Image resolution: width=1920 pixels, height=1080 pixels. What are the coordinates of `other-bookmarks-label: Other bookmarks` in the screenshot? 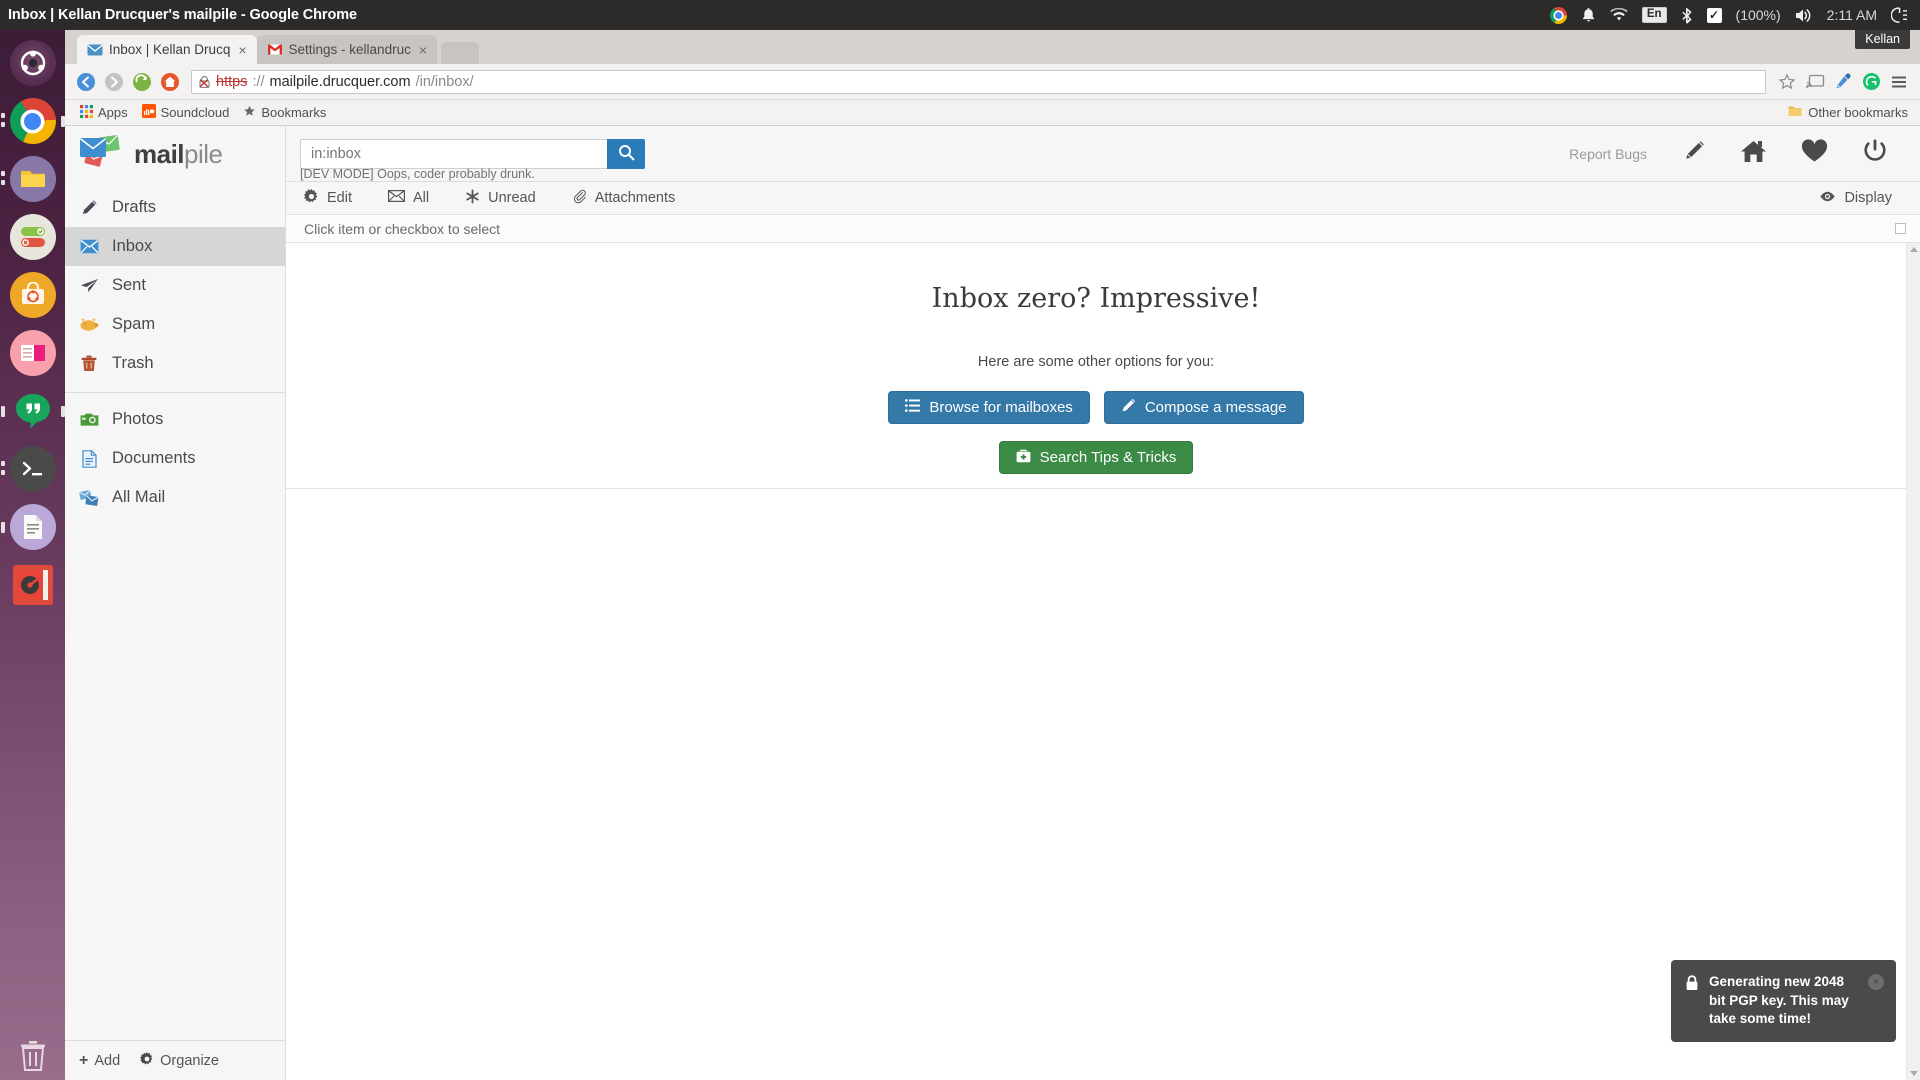 It's located at (1858, 112).